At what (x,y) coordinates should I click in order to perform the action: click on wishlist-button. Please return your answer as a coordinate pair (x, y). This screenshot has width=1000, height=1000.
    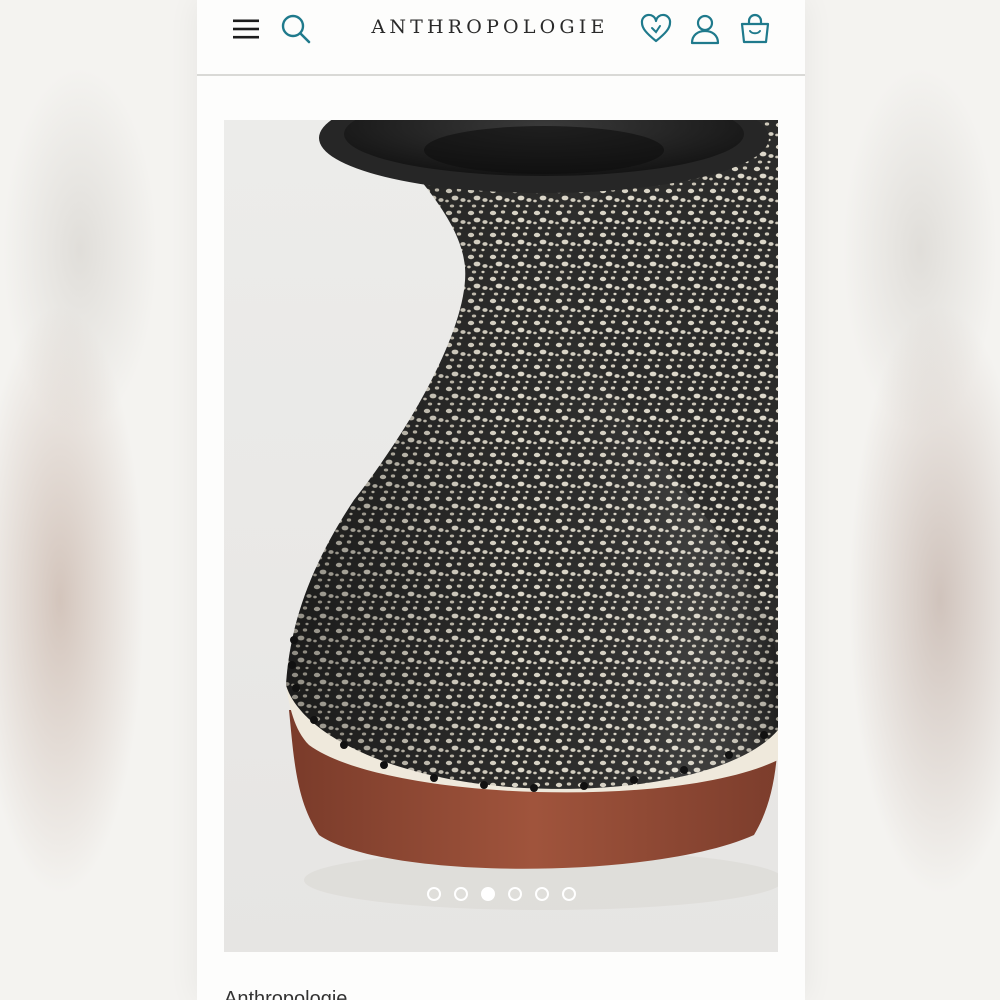
    Looking at the image, I should click on (656, 29).